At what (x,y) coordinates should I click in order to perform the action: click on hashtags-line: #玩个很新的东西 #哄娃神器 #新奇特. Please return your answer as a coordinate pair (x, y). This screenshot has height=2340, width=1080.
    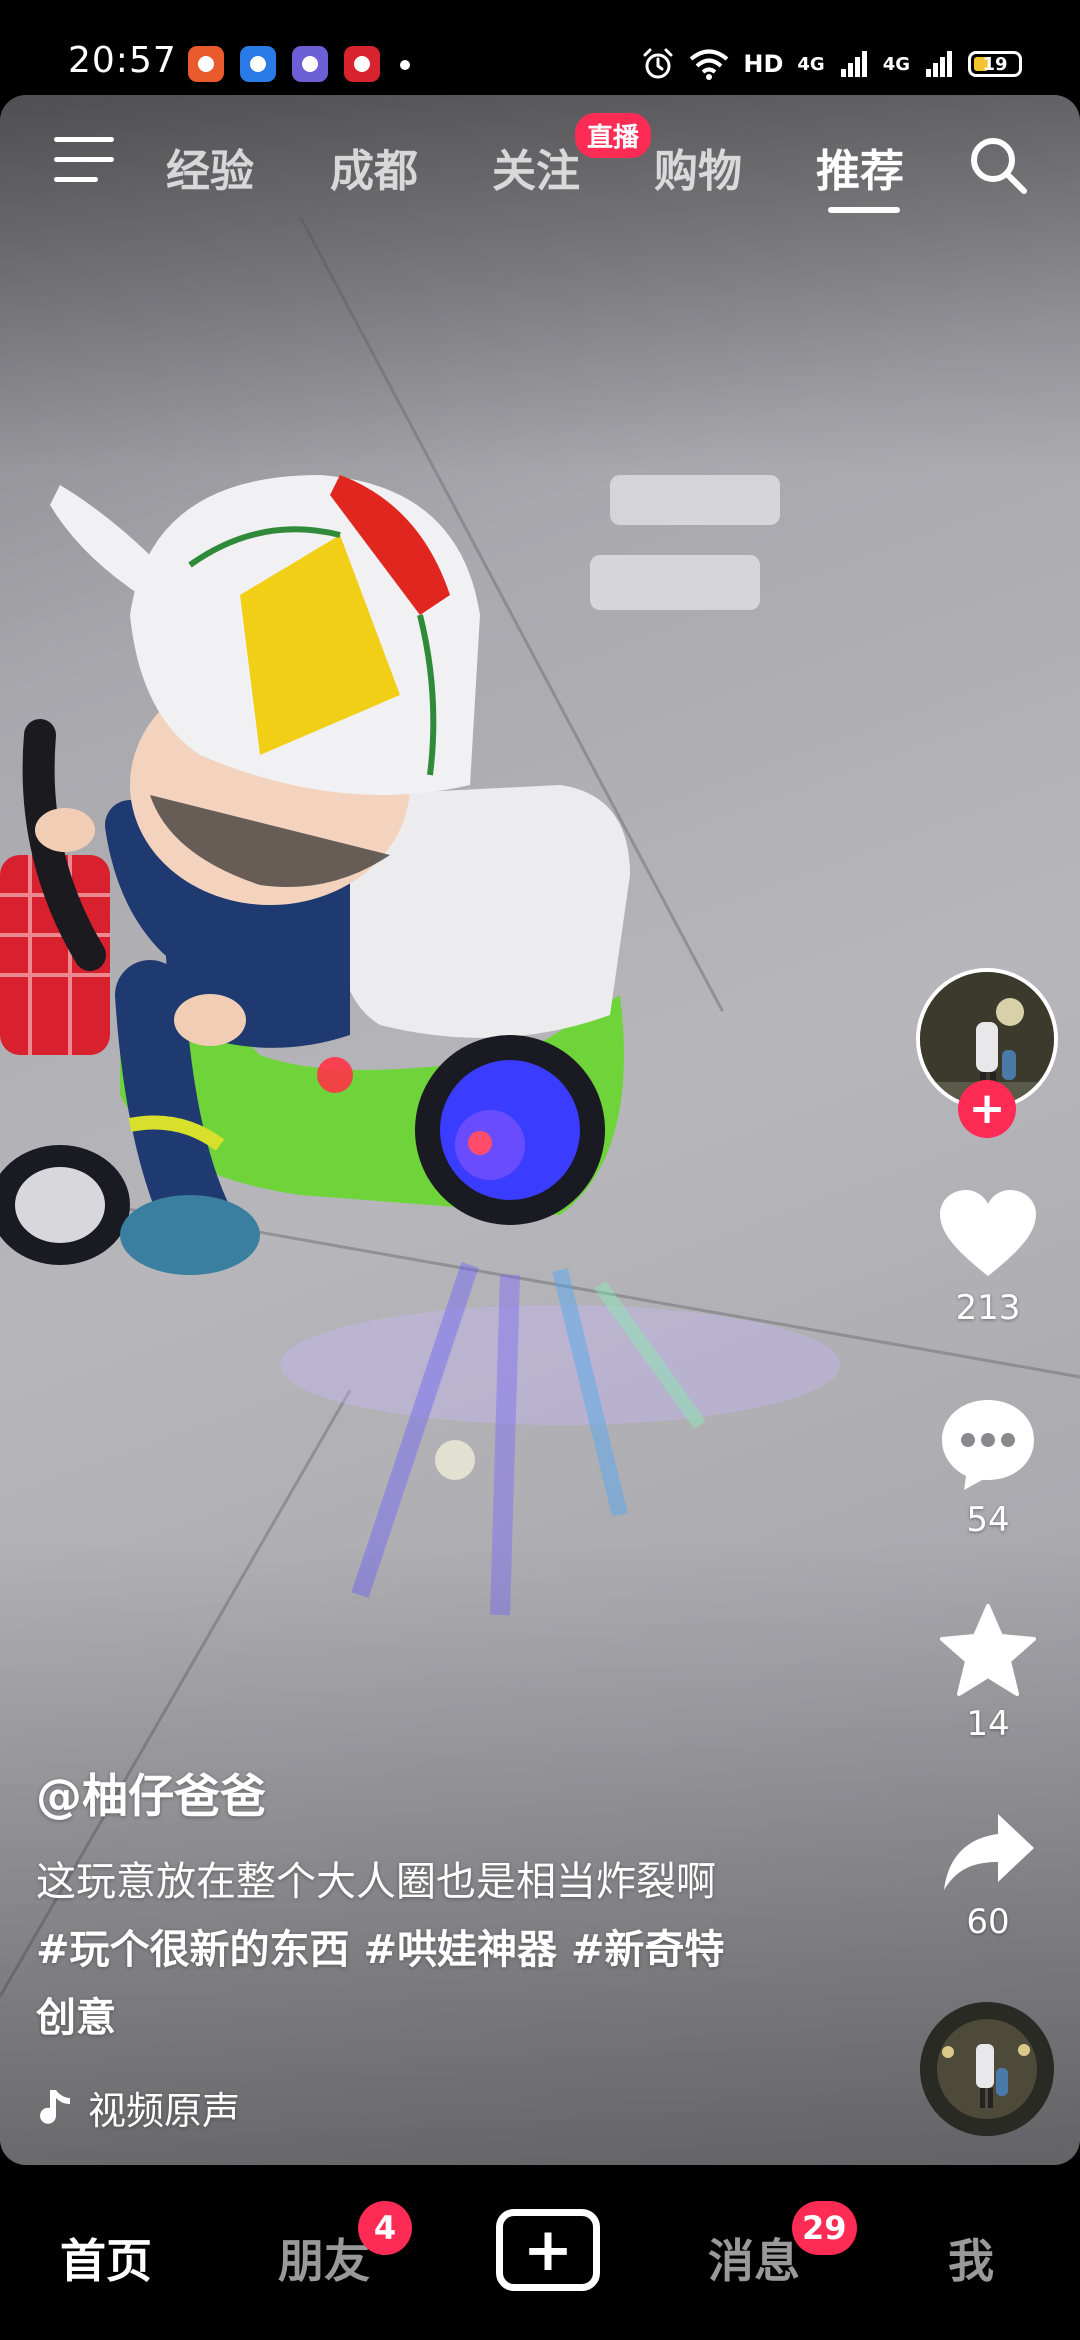
    Looking at the image, I should click on (436, 1950).